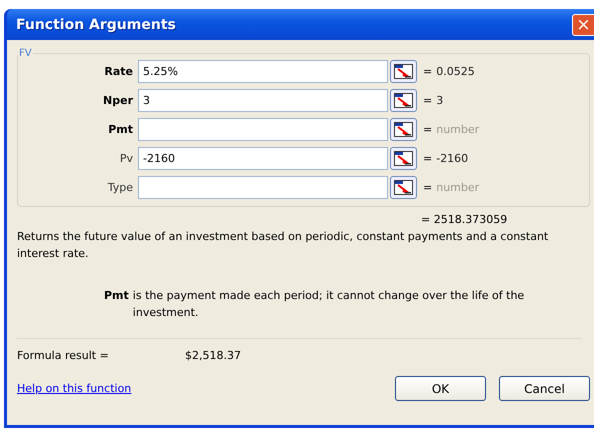 This screenshot has height=434, width=594. Describe the element at coordinates (120, 129) in the screenshot. I see `argument-label: Pmt` at that location.